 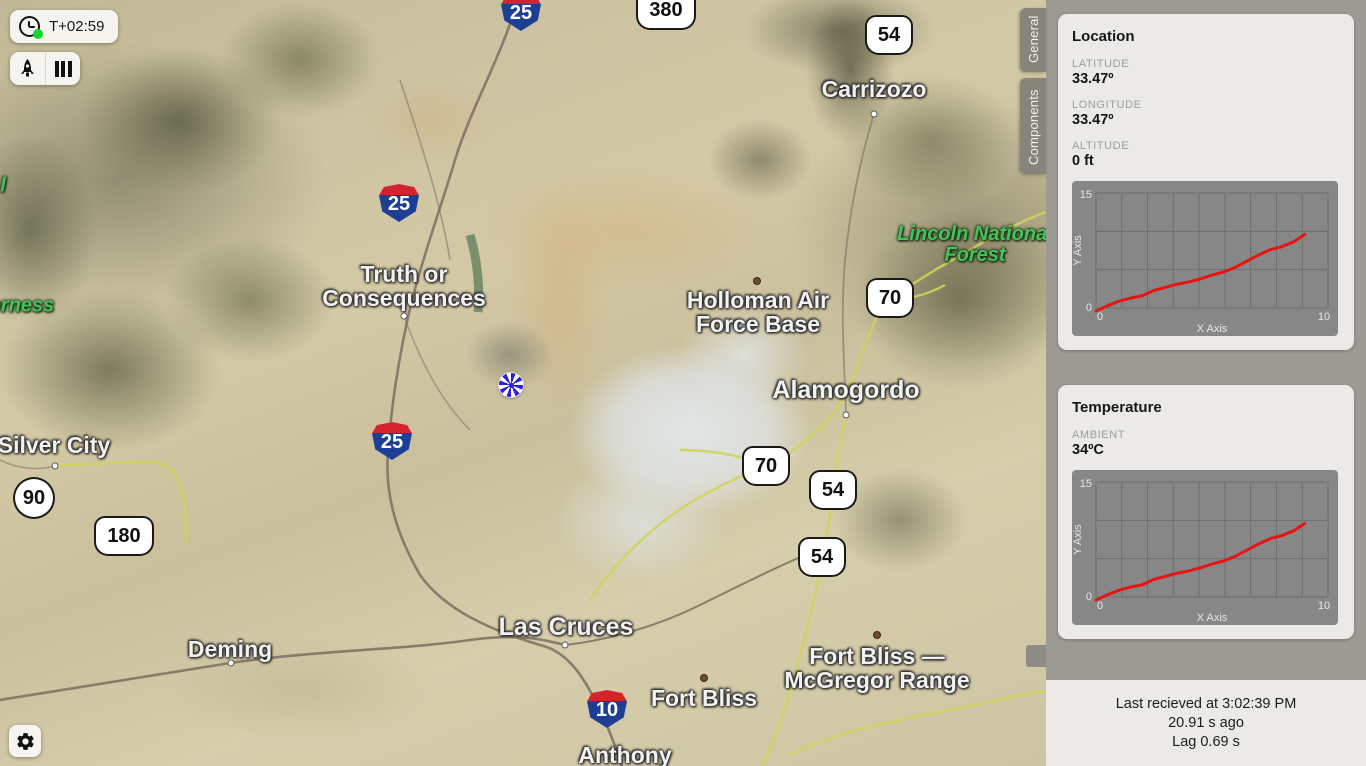 What do you see at coordinates (1206, 704) in the screenshot?
I see `status-last-received: Last recieved at 3:02:39 PM` at bounding box center [1206, 704].